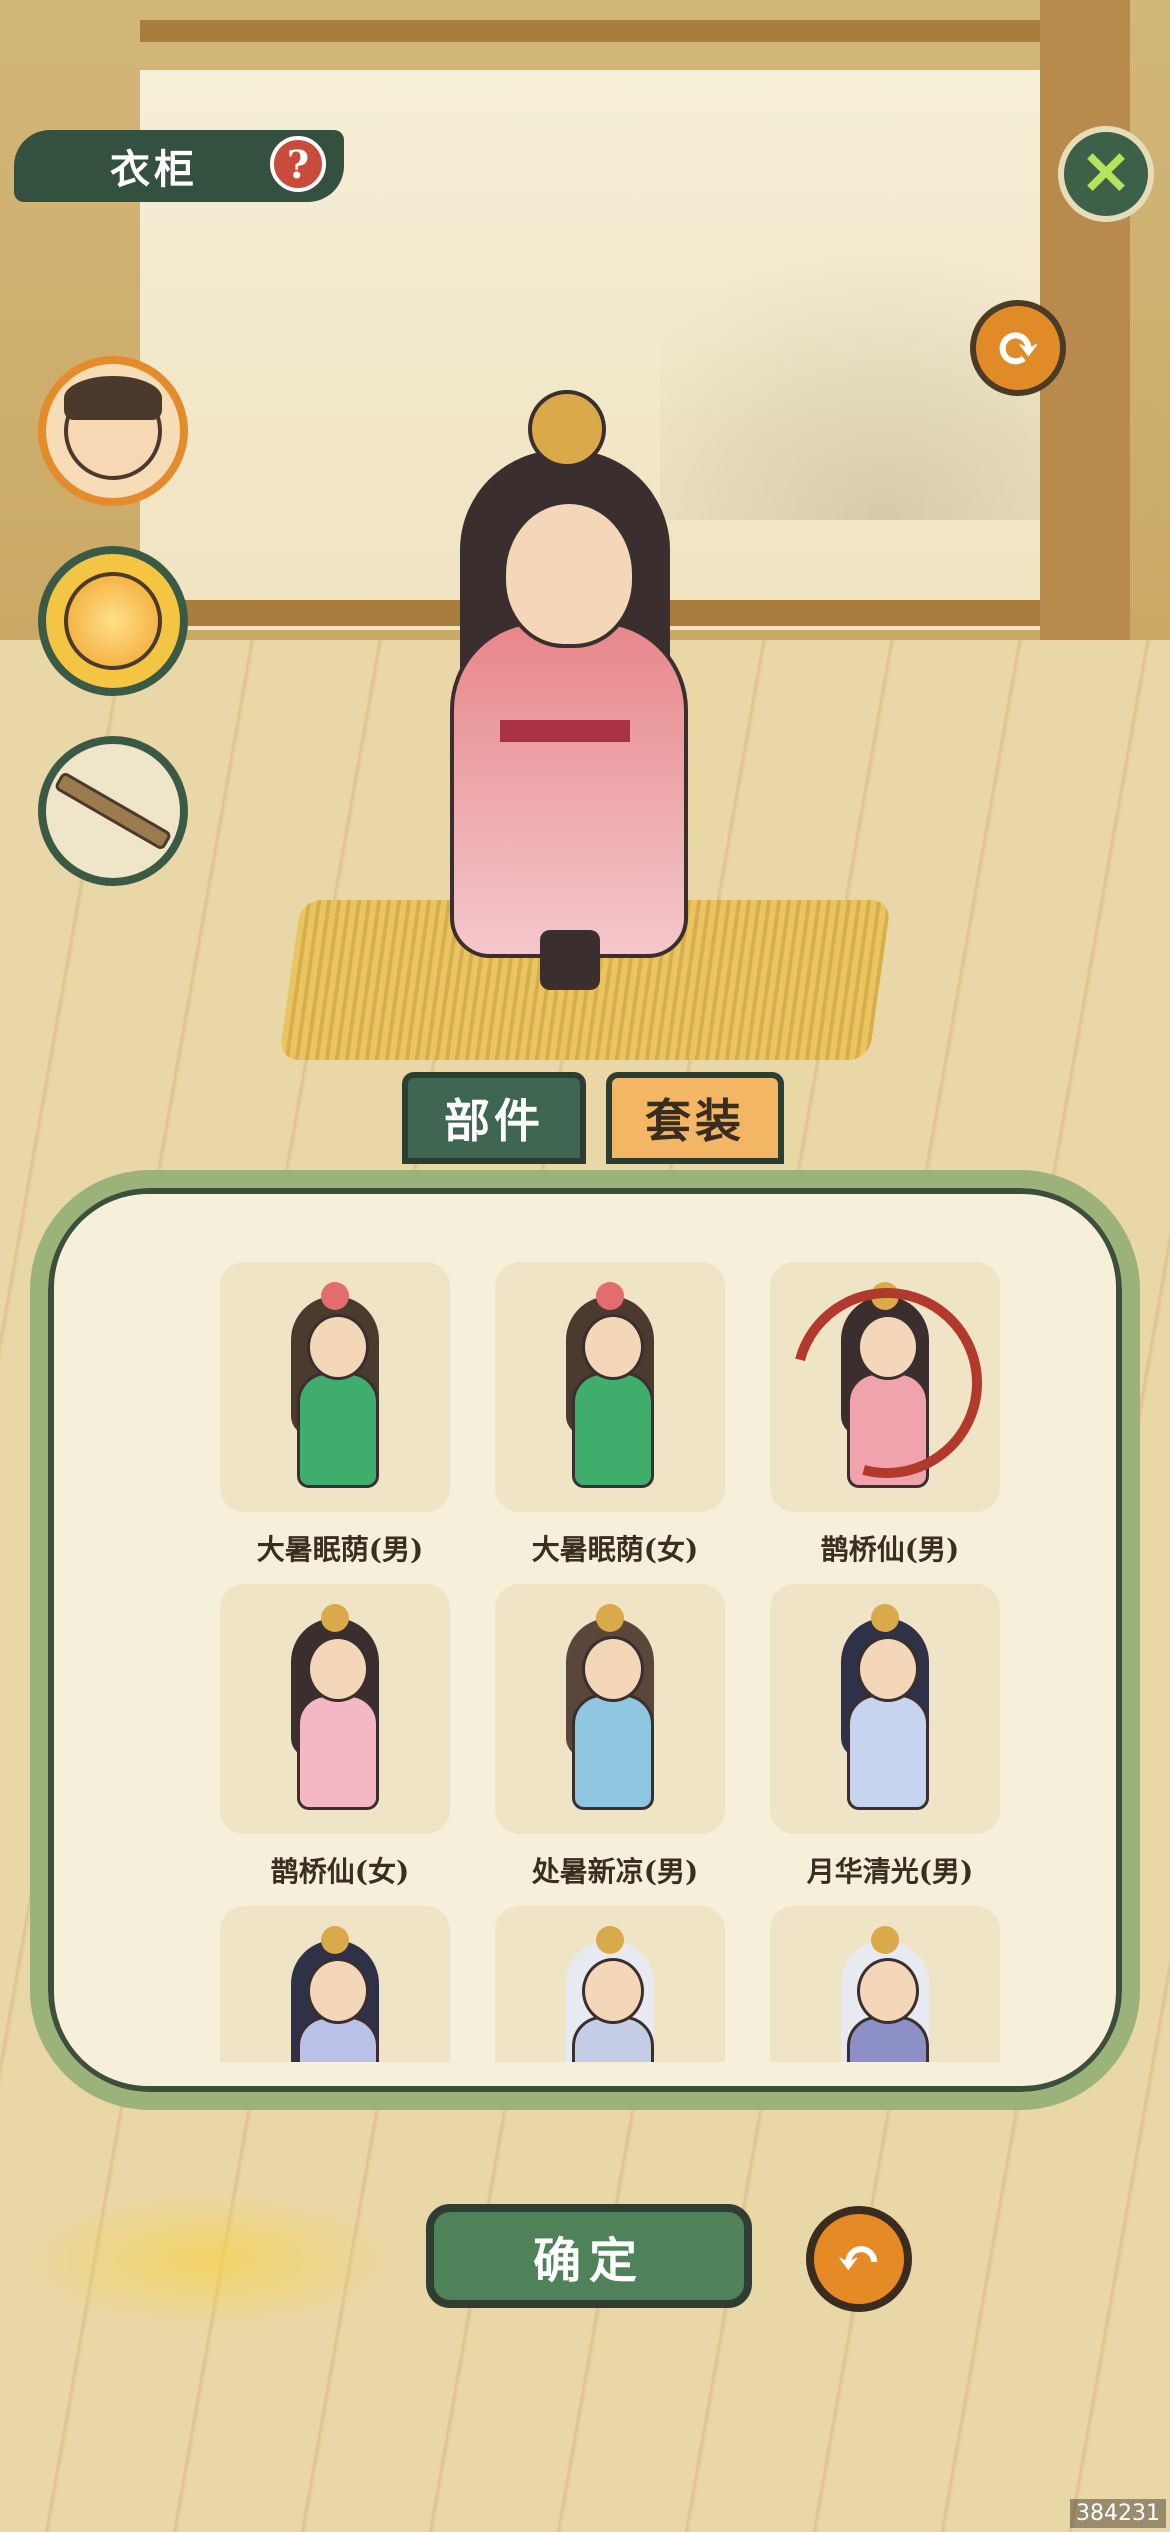  I want to click on category-weapon-button, so click(113, 811).